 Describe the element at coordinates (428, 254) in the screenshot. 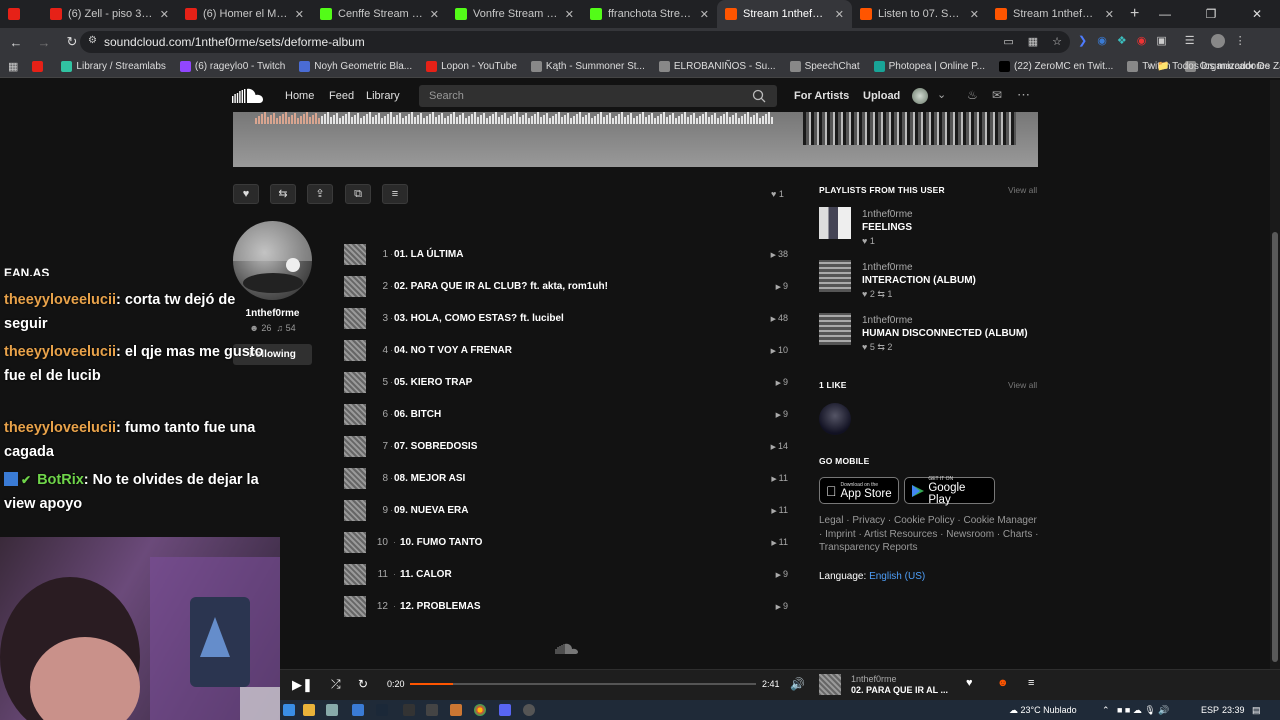

I see `track-title: 01. LA ÚLTIMA` at that location.